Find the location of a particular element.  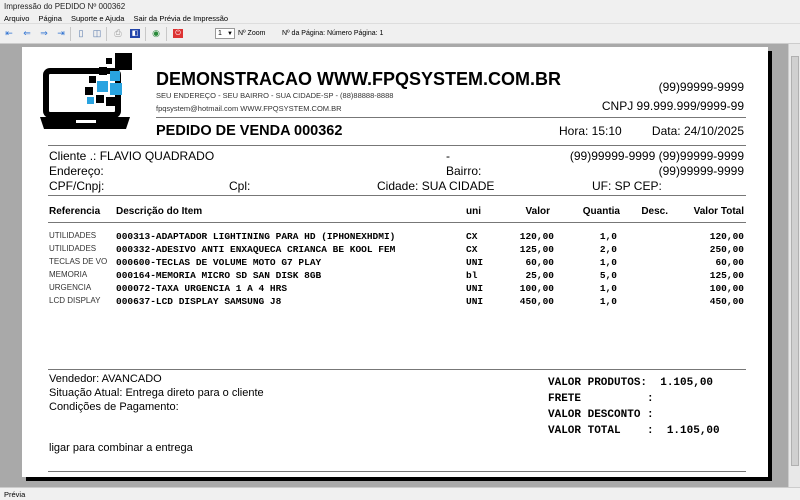

header-qty: Quantia is located at coordinates (601, 211).